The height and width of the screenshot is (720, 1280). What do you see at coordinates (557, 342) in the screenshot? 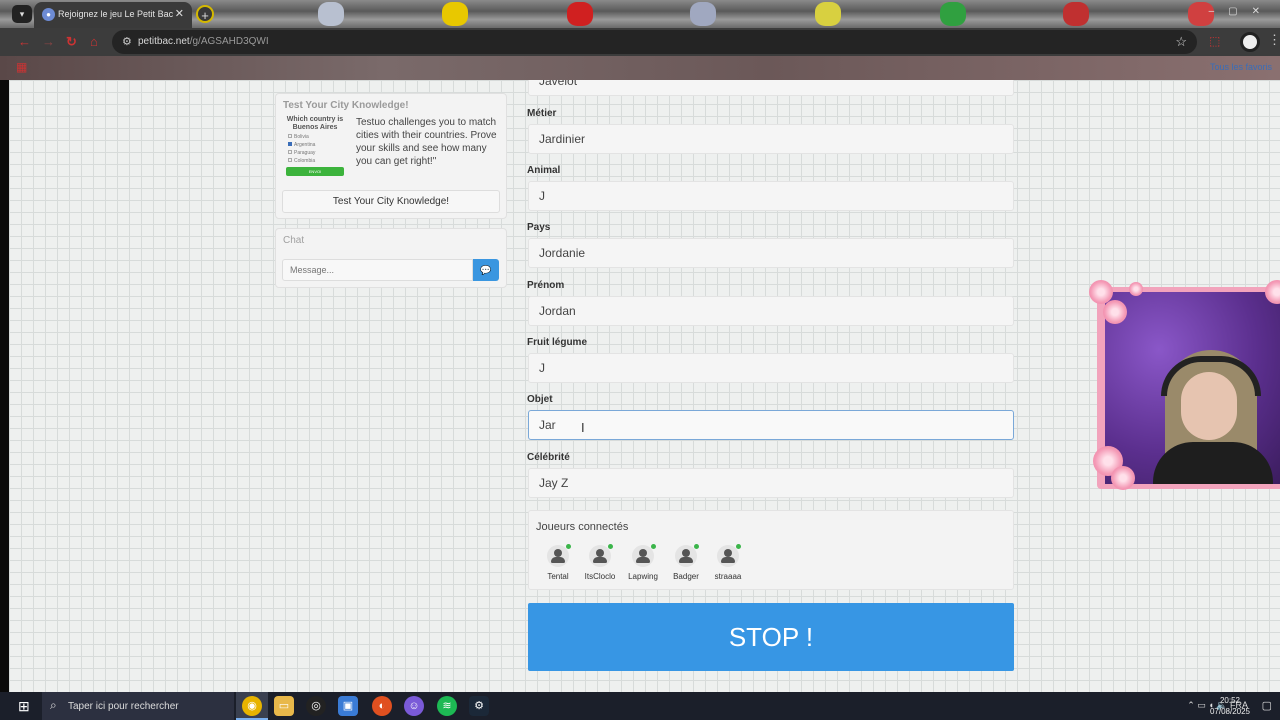
I see `field-label: Fruit légume` at bounding box center [557, 342].